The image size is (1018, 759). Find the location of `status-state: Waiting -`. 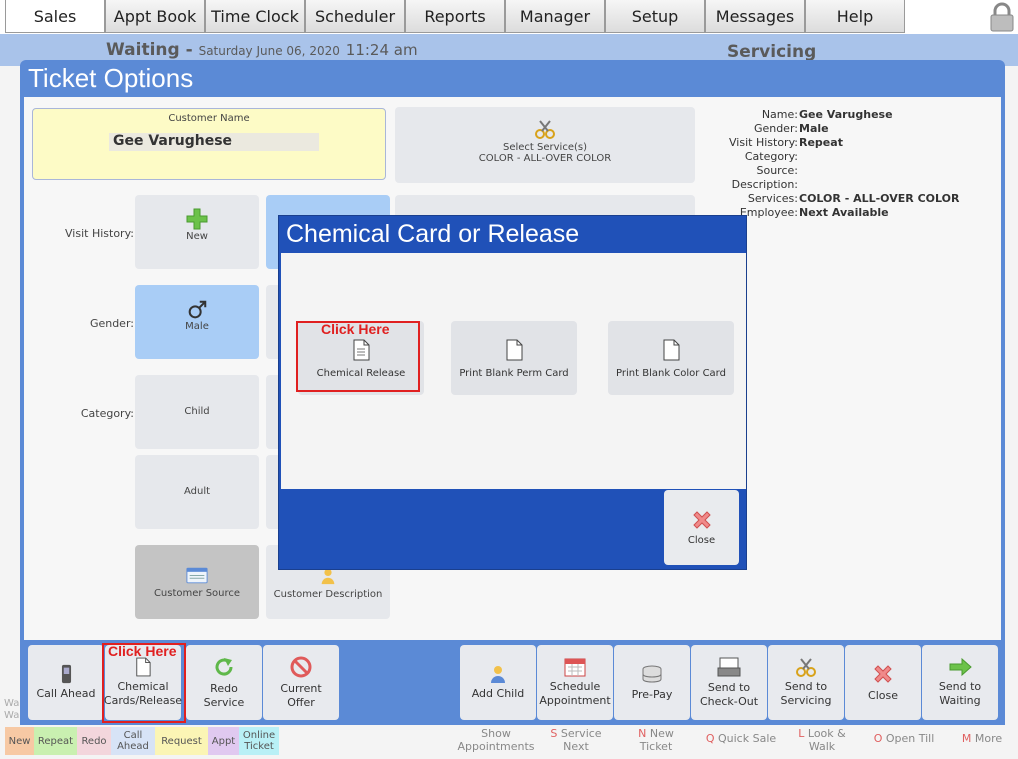

status-state: Waiting - is located at coordinates (149, 50).